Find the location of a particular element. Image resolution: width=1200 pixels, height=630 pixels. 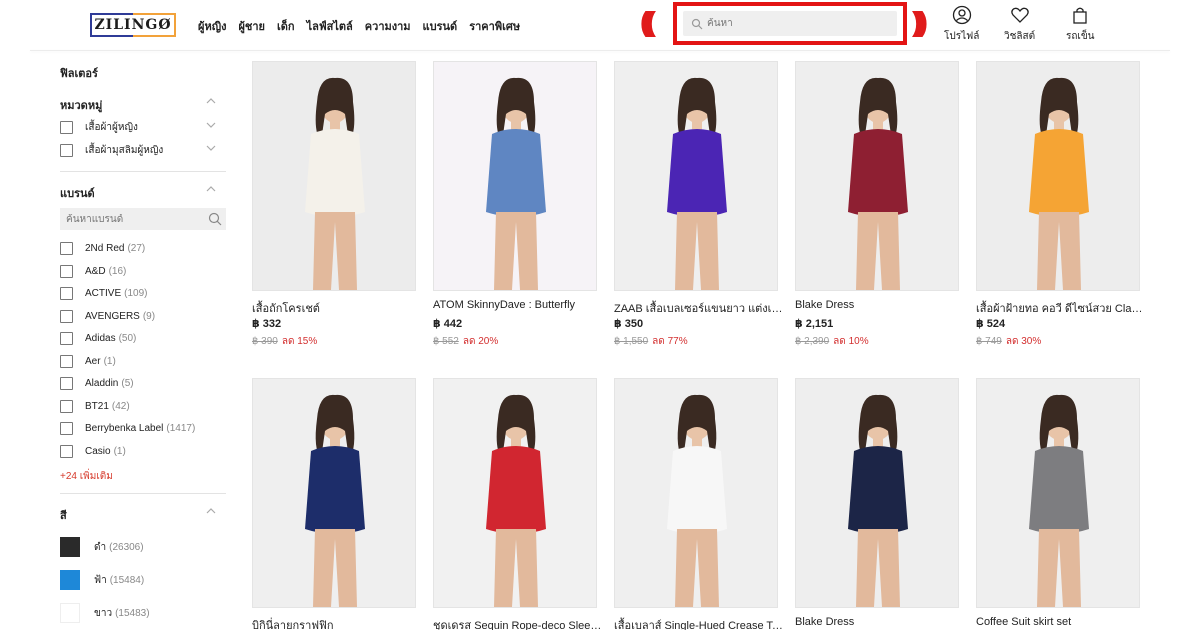

zilingo-logo: ZILINGØ is located at coordinates (133, 25).